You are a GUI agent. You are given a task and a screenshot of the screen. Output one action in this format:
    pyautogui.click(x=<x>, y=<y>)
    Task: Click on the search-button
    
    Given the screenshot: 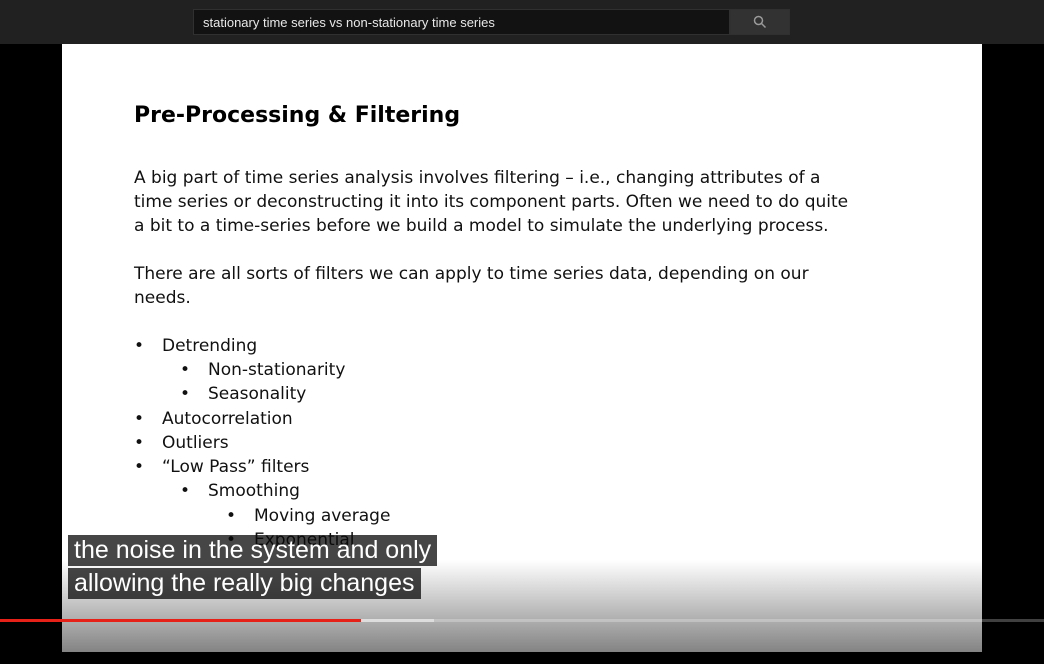 What is the action you would take?
    pyautogui.click(x=760, y=22)
    